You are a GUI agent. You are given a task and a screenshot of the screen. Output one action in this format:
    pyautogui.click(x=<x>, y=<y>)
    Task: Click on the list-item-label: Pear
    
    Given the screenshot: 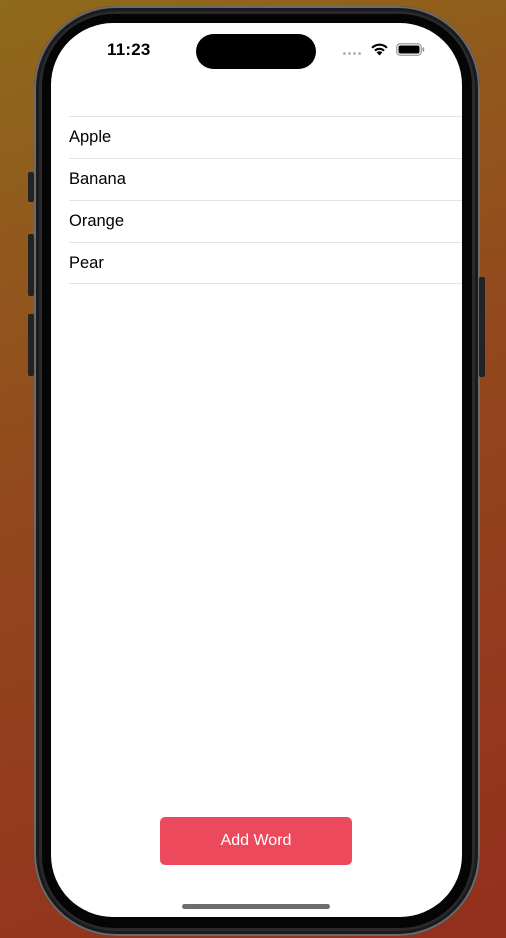 What is the action you would take?
    pyautogui.click(x=86, y=262)
    